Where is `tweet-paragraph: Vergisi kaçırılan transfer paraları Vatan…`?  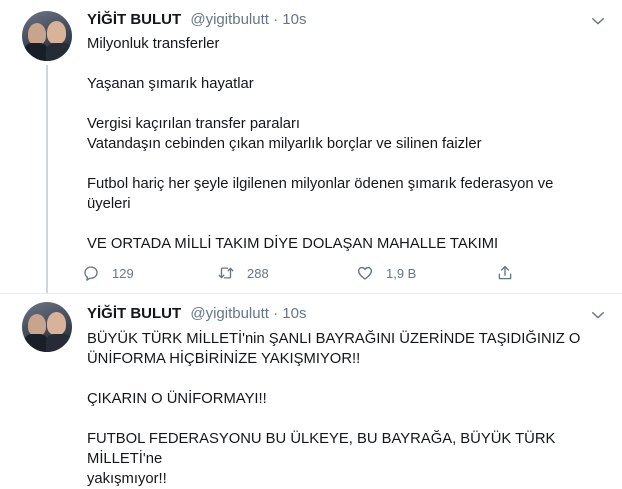 tweet-paragraph: Vergisi kaçırılan transfer paraları Vatan… is located at coordinates (347, 134).